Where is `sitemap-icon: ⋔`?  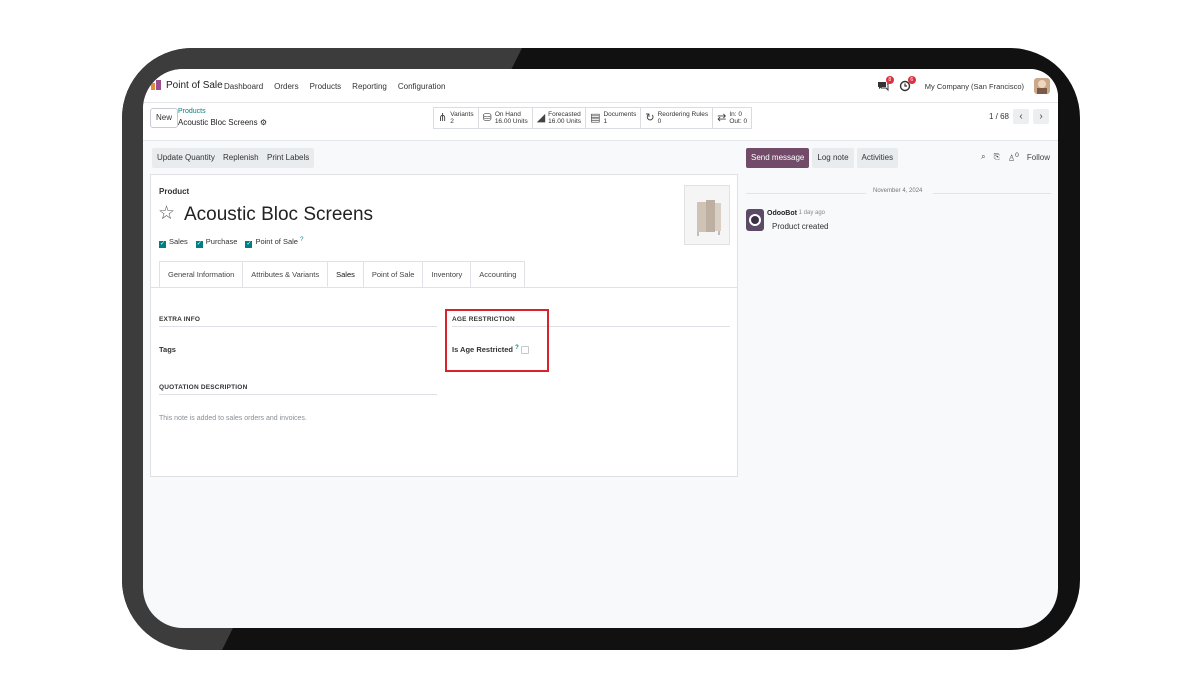
sitemap-icon: ⋔ is located at coordinates (443, 117).